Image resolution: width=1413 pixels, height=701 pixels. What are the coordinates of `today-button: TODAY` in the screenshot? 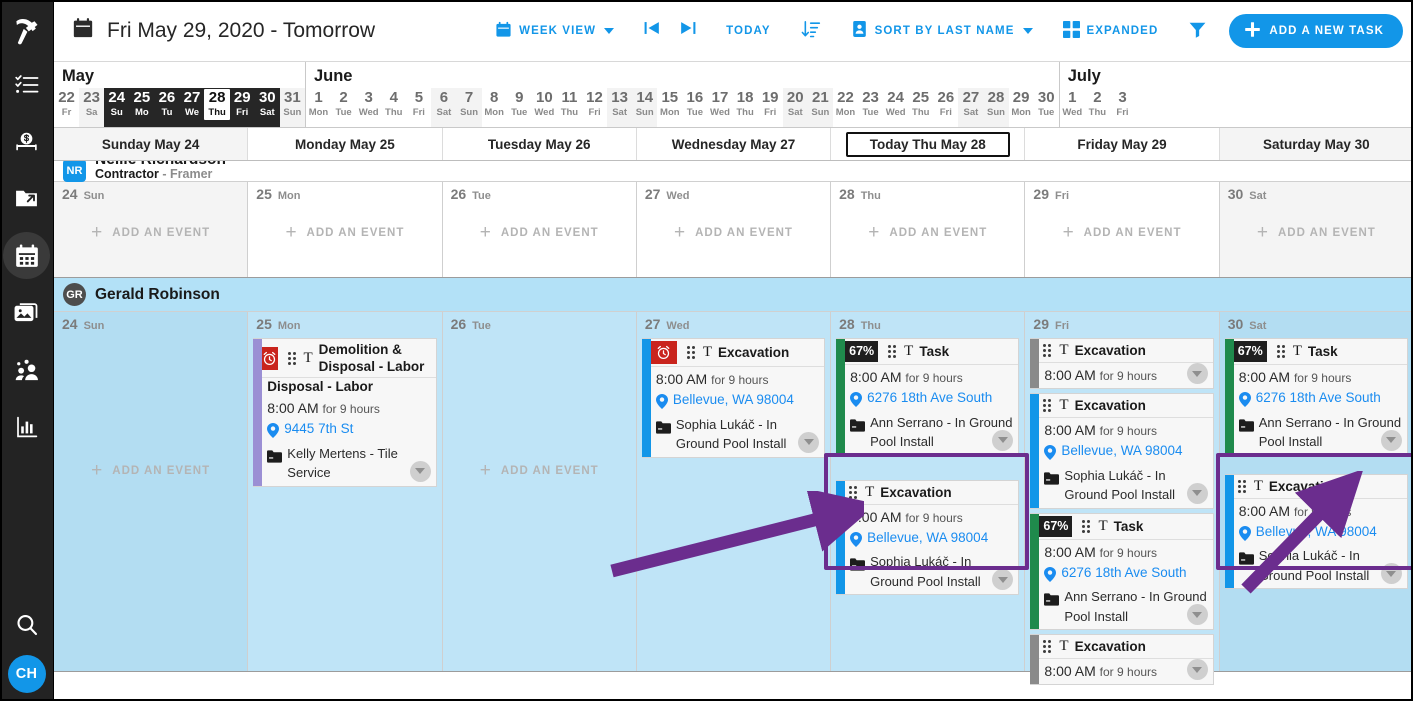 It's located at (748, 31).